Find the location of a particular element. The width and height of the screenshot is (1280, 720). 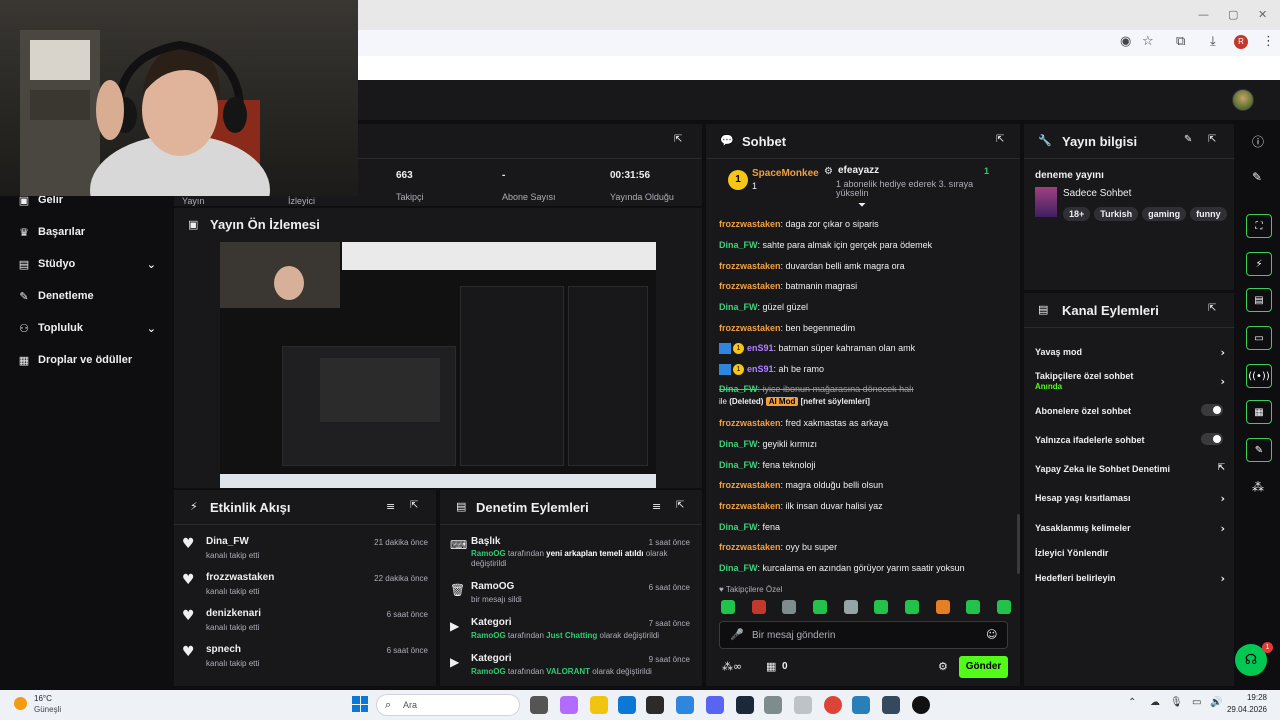

tag: funny is located at coordinates (1208, 214).